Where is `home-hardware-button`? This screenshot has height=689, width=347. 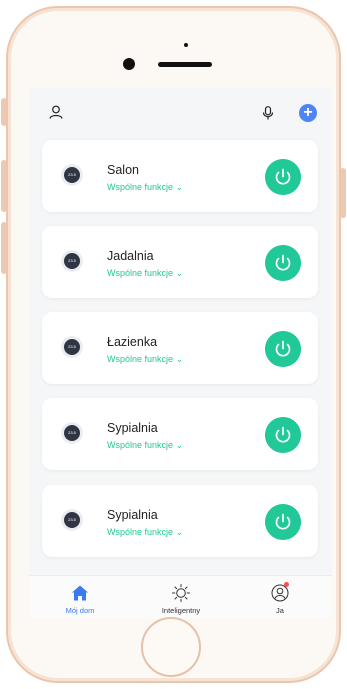
home-hardware-button is located at coordinates (171, 647).